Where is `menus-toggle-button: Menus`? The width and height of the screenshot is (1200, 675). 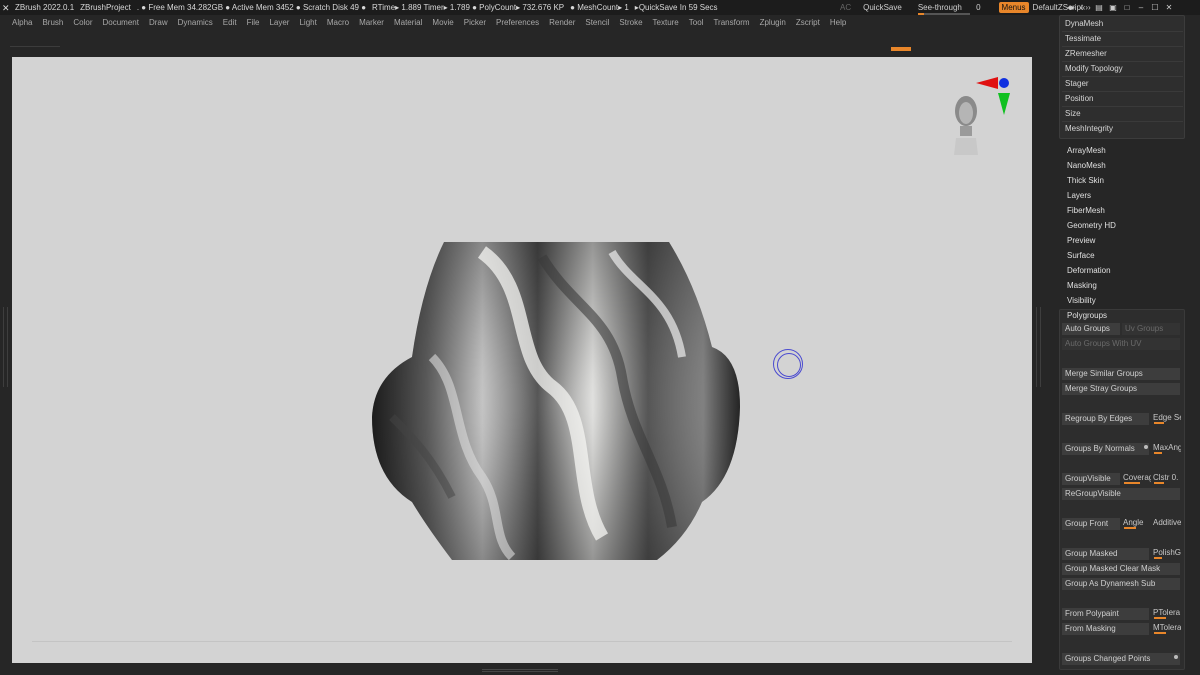
menus-toggle-button: Menus is located at coordinates (1013, 7).